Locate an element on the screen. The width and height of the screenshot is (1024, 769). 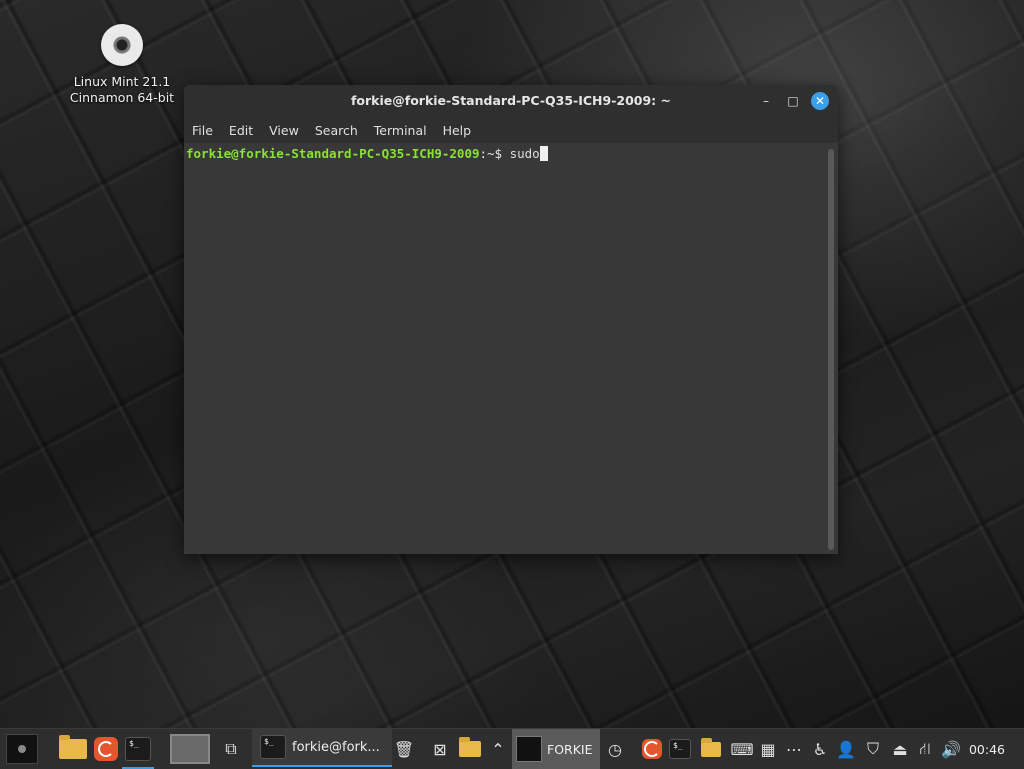
menu-icon is located at coordinates (22, 749).